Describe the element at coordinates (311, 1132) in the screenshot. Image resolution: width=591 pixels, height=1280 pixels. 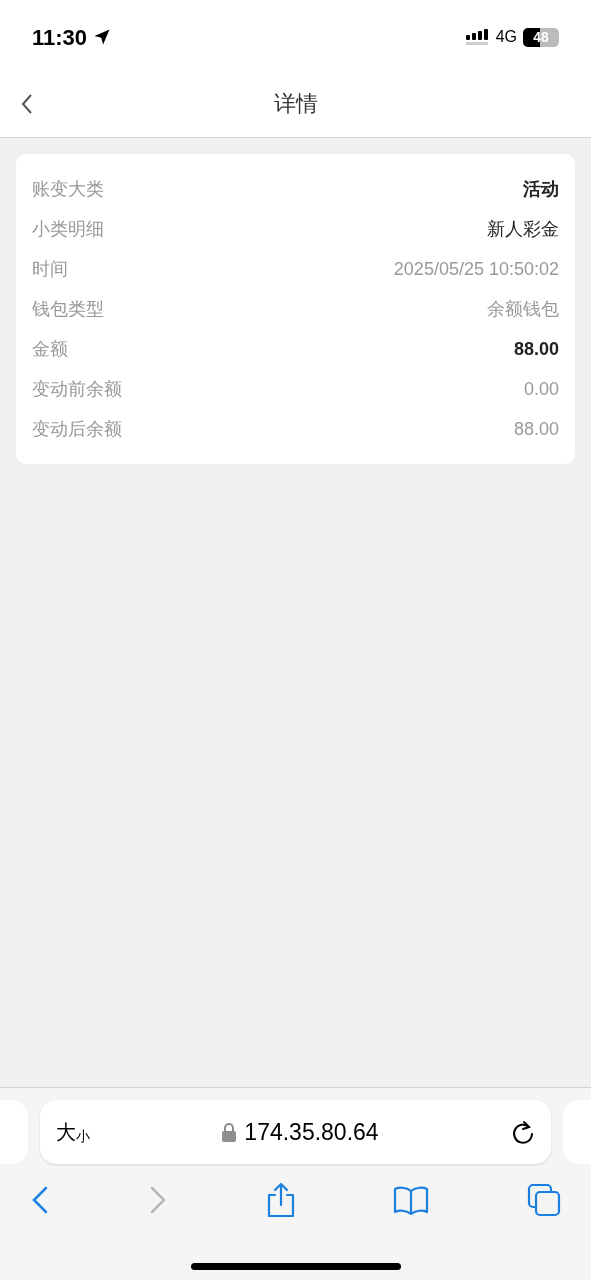
I see `url-text: 174.35.80.64` at that location.